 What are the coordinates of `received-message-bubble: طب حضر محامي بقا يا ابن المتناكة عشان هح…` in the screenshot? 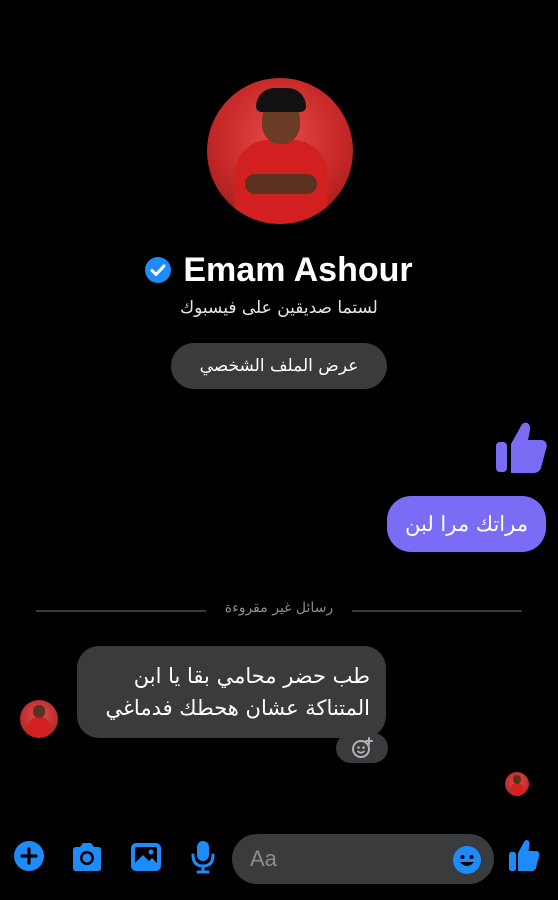 It's located at (231, 692).